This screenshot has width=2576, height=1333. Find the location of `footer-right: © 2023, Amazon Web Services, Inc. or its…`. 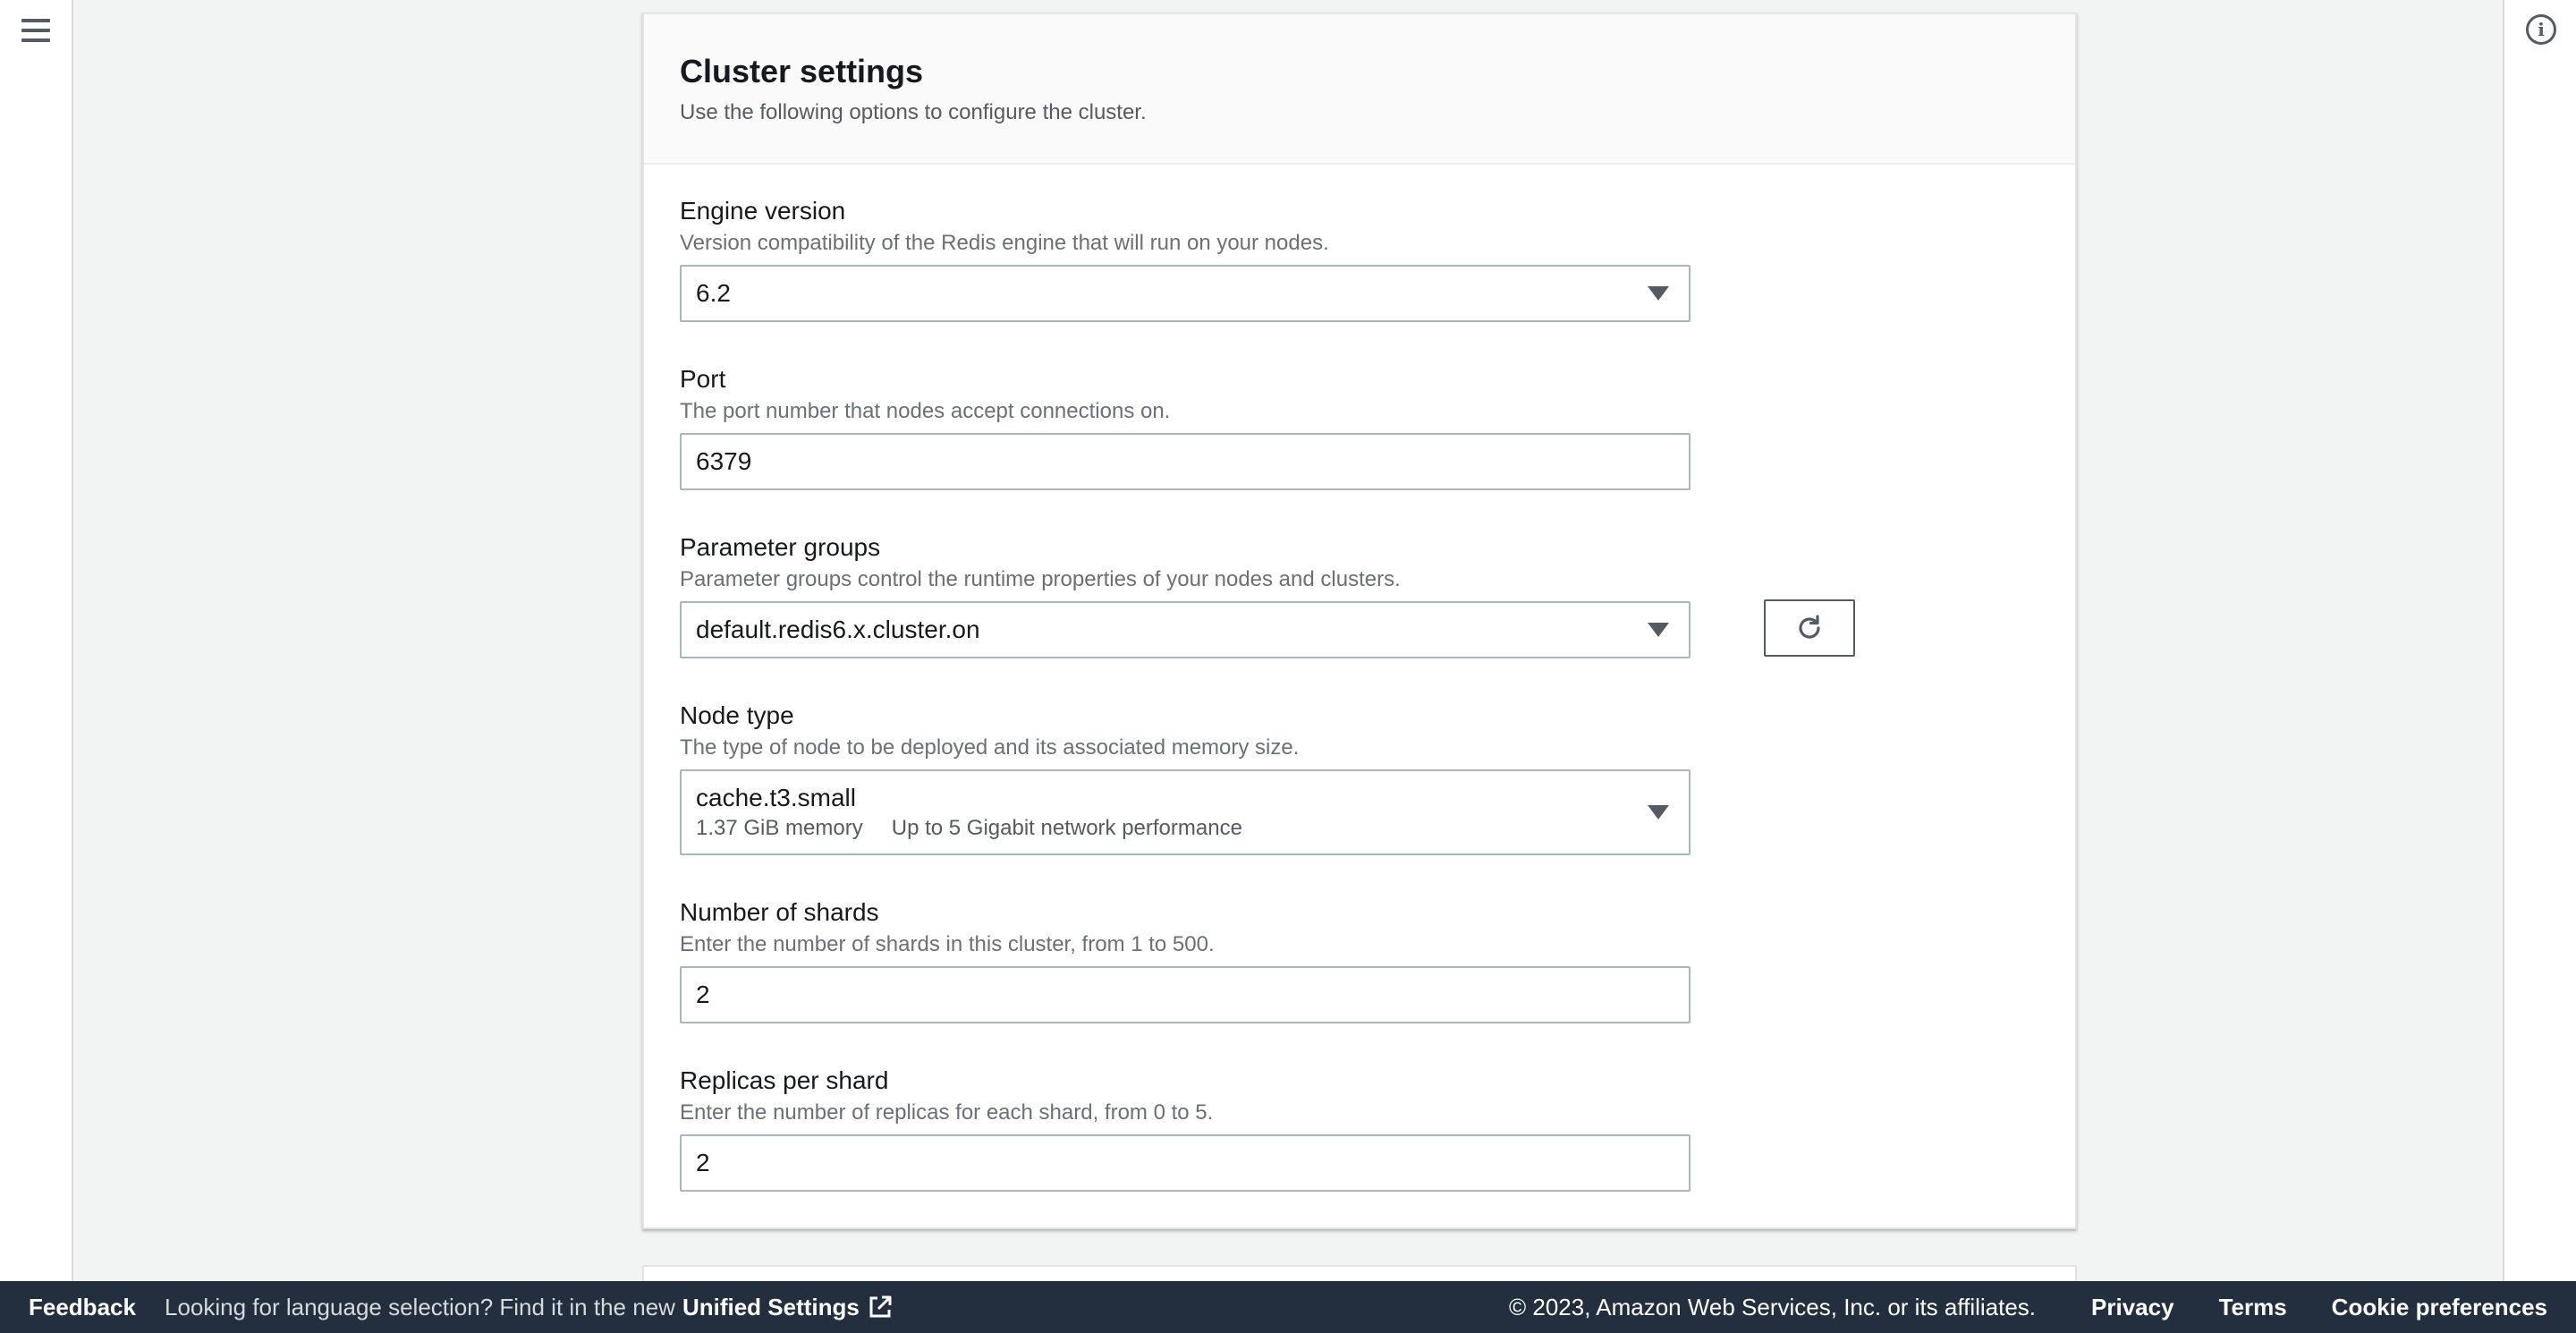

footer-right: © 2023, Amazon Web Services, Inc. or its… is located at coordinates (2028, 1307).